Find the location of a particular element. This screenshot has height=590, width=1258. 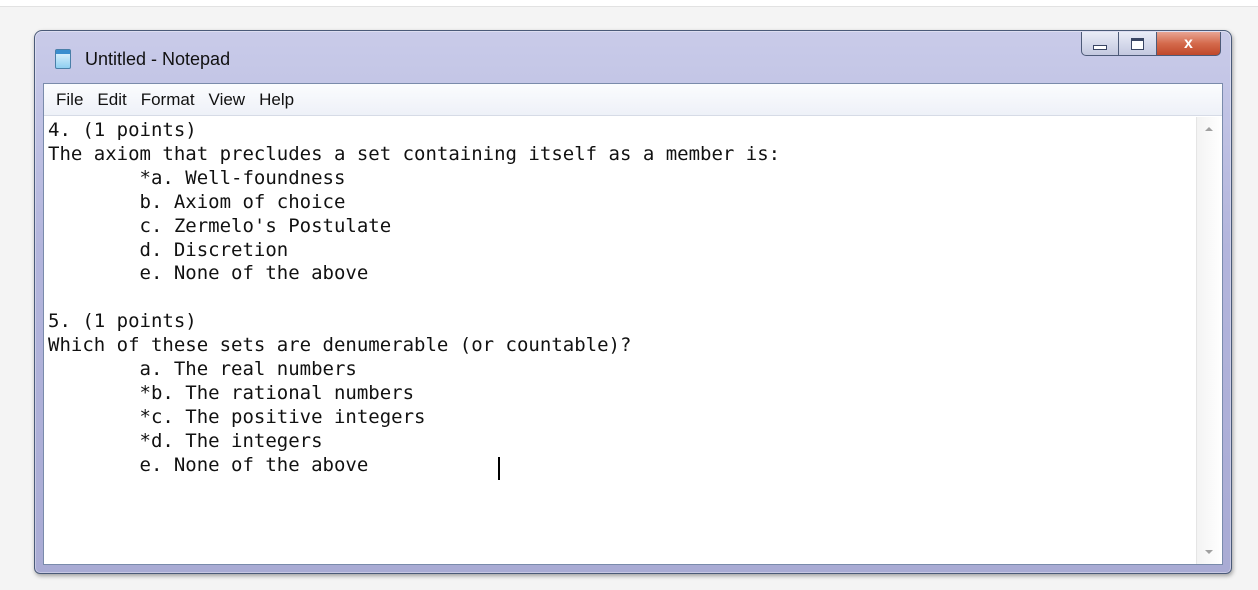

close-icon: x is located at coordinates (1188, 43).